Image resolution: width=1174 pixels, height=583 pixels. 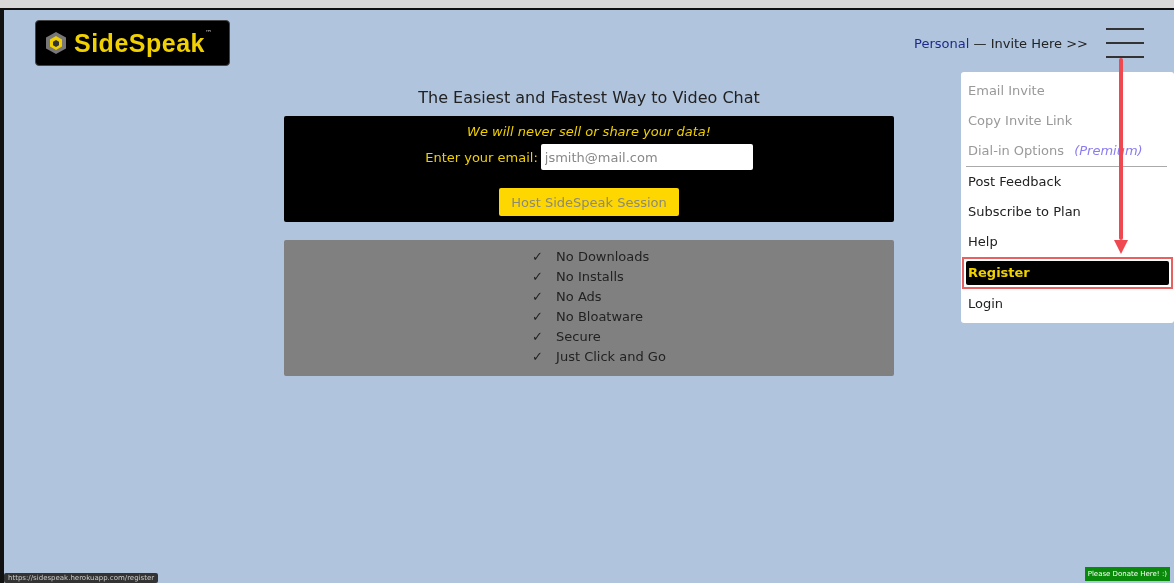 I want to click on feature-text: Secure, so click(x=578, y=336).